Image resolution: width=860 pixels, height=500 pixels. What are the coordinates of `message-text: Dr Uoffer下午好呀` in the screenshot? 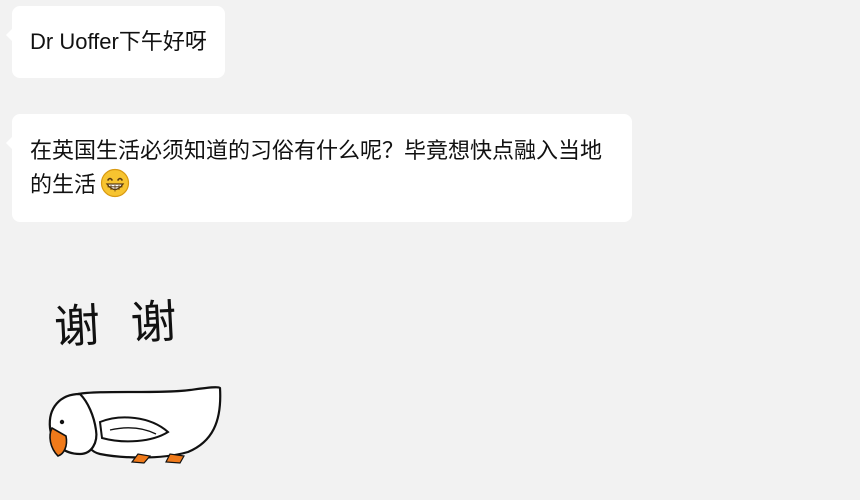 It's located at (118, 41).